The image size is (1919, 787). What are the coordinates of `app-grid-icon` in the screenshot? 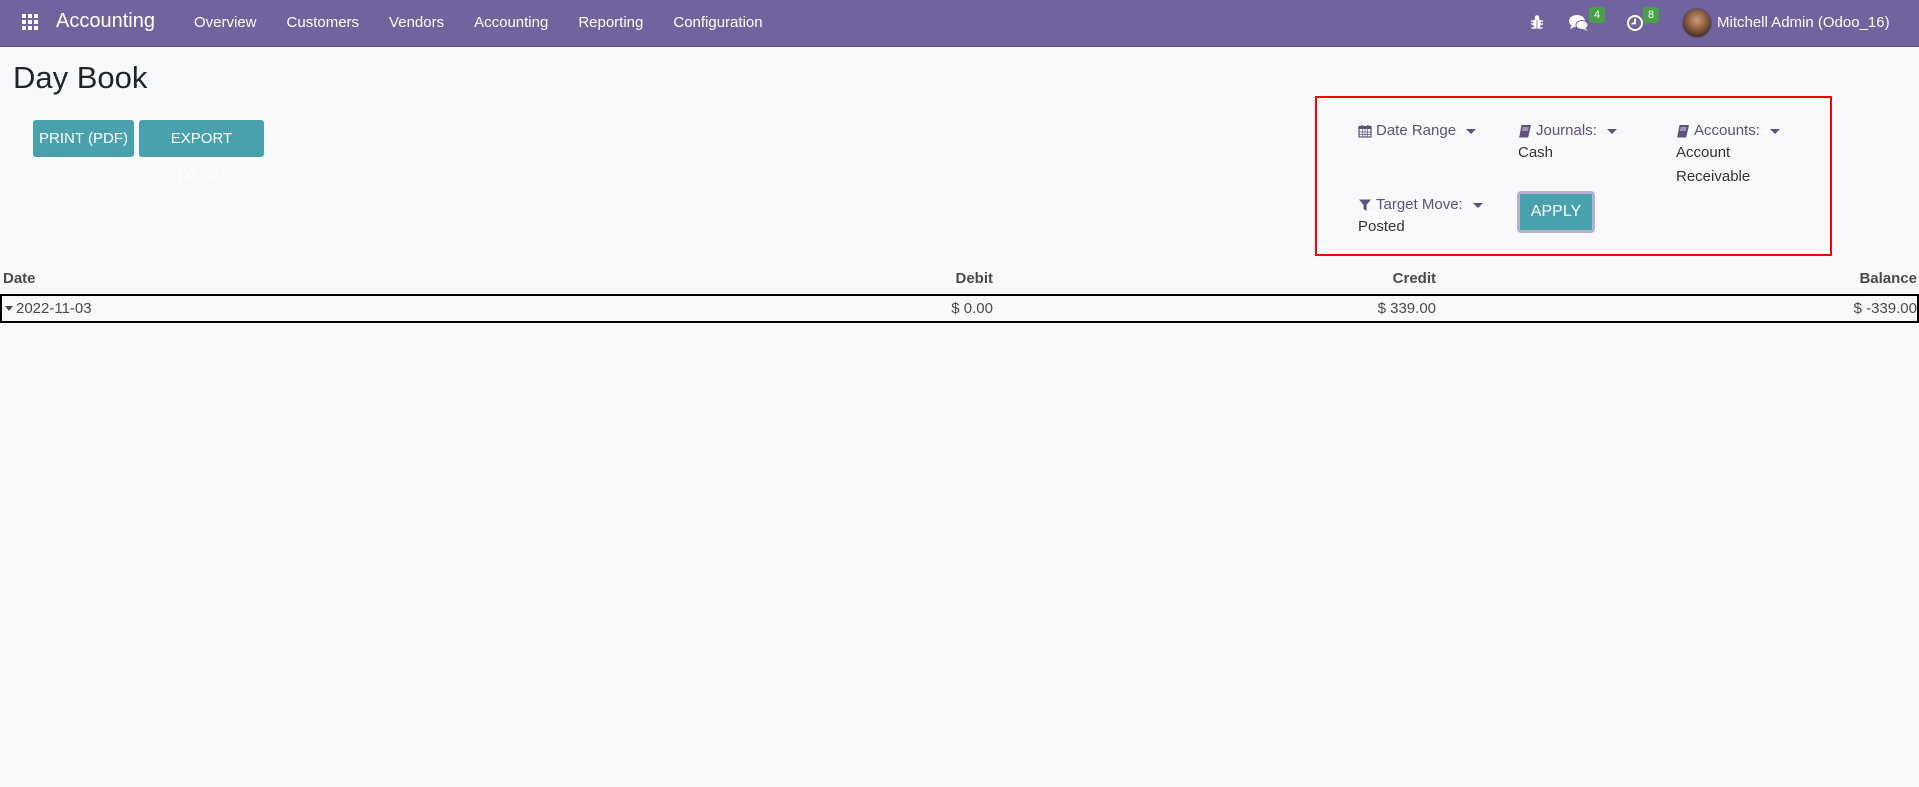 It's located at (30, 22).